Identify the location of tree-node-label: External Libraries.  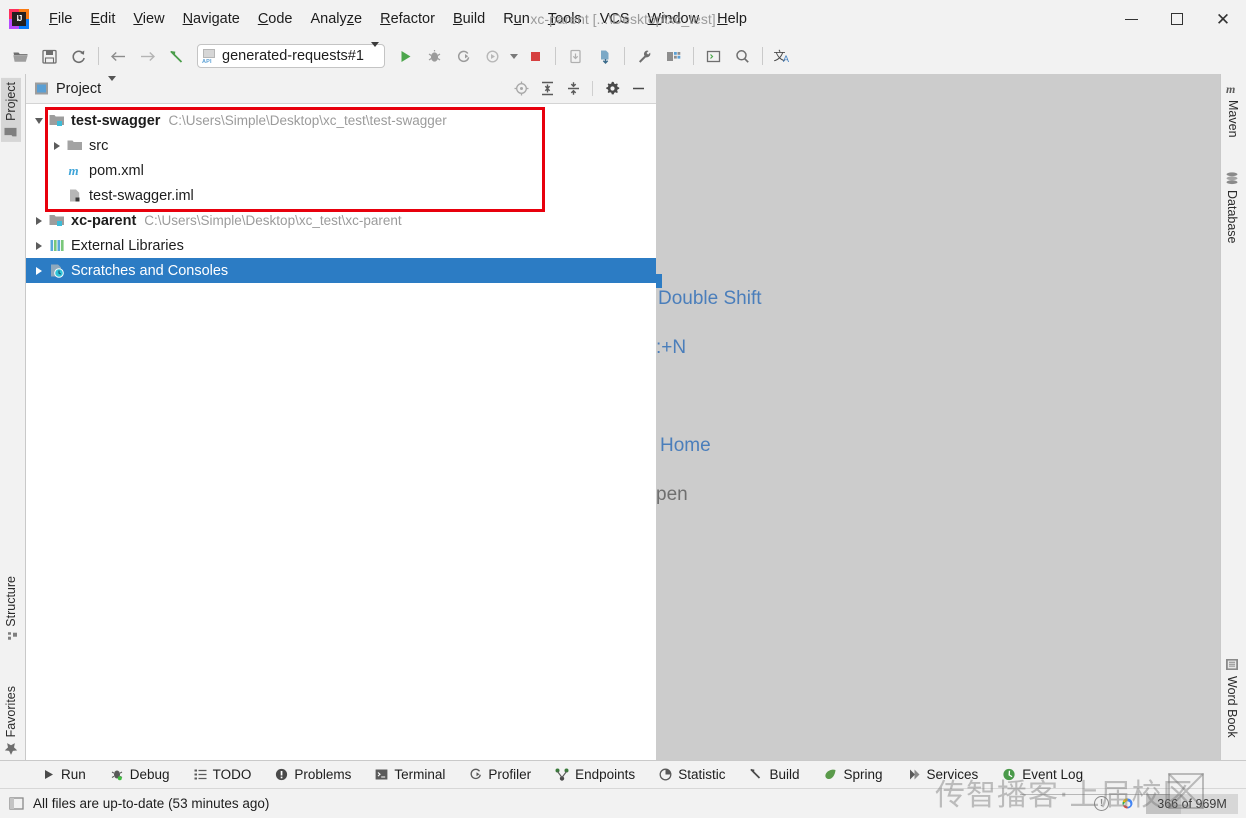
(127, 245).